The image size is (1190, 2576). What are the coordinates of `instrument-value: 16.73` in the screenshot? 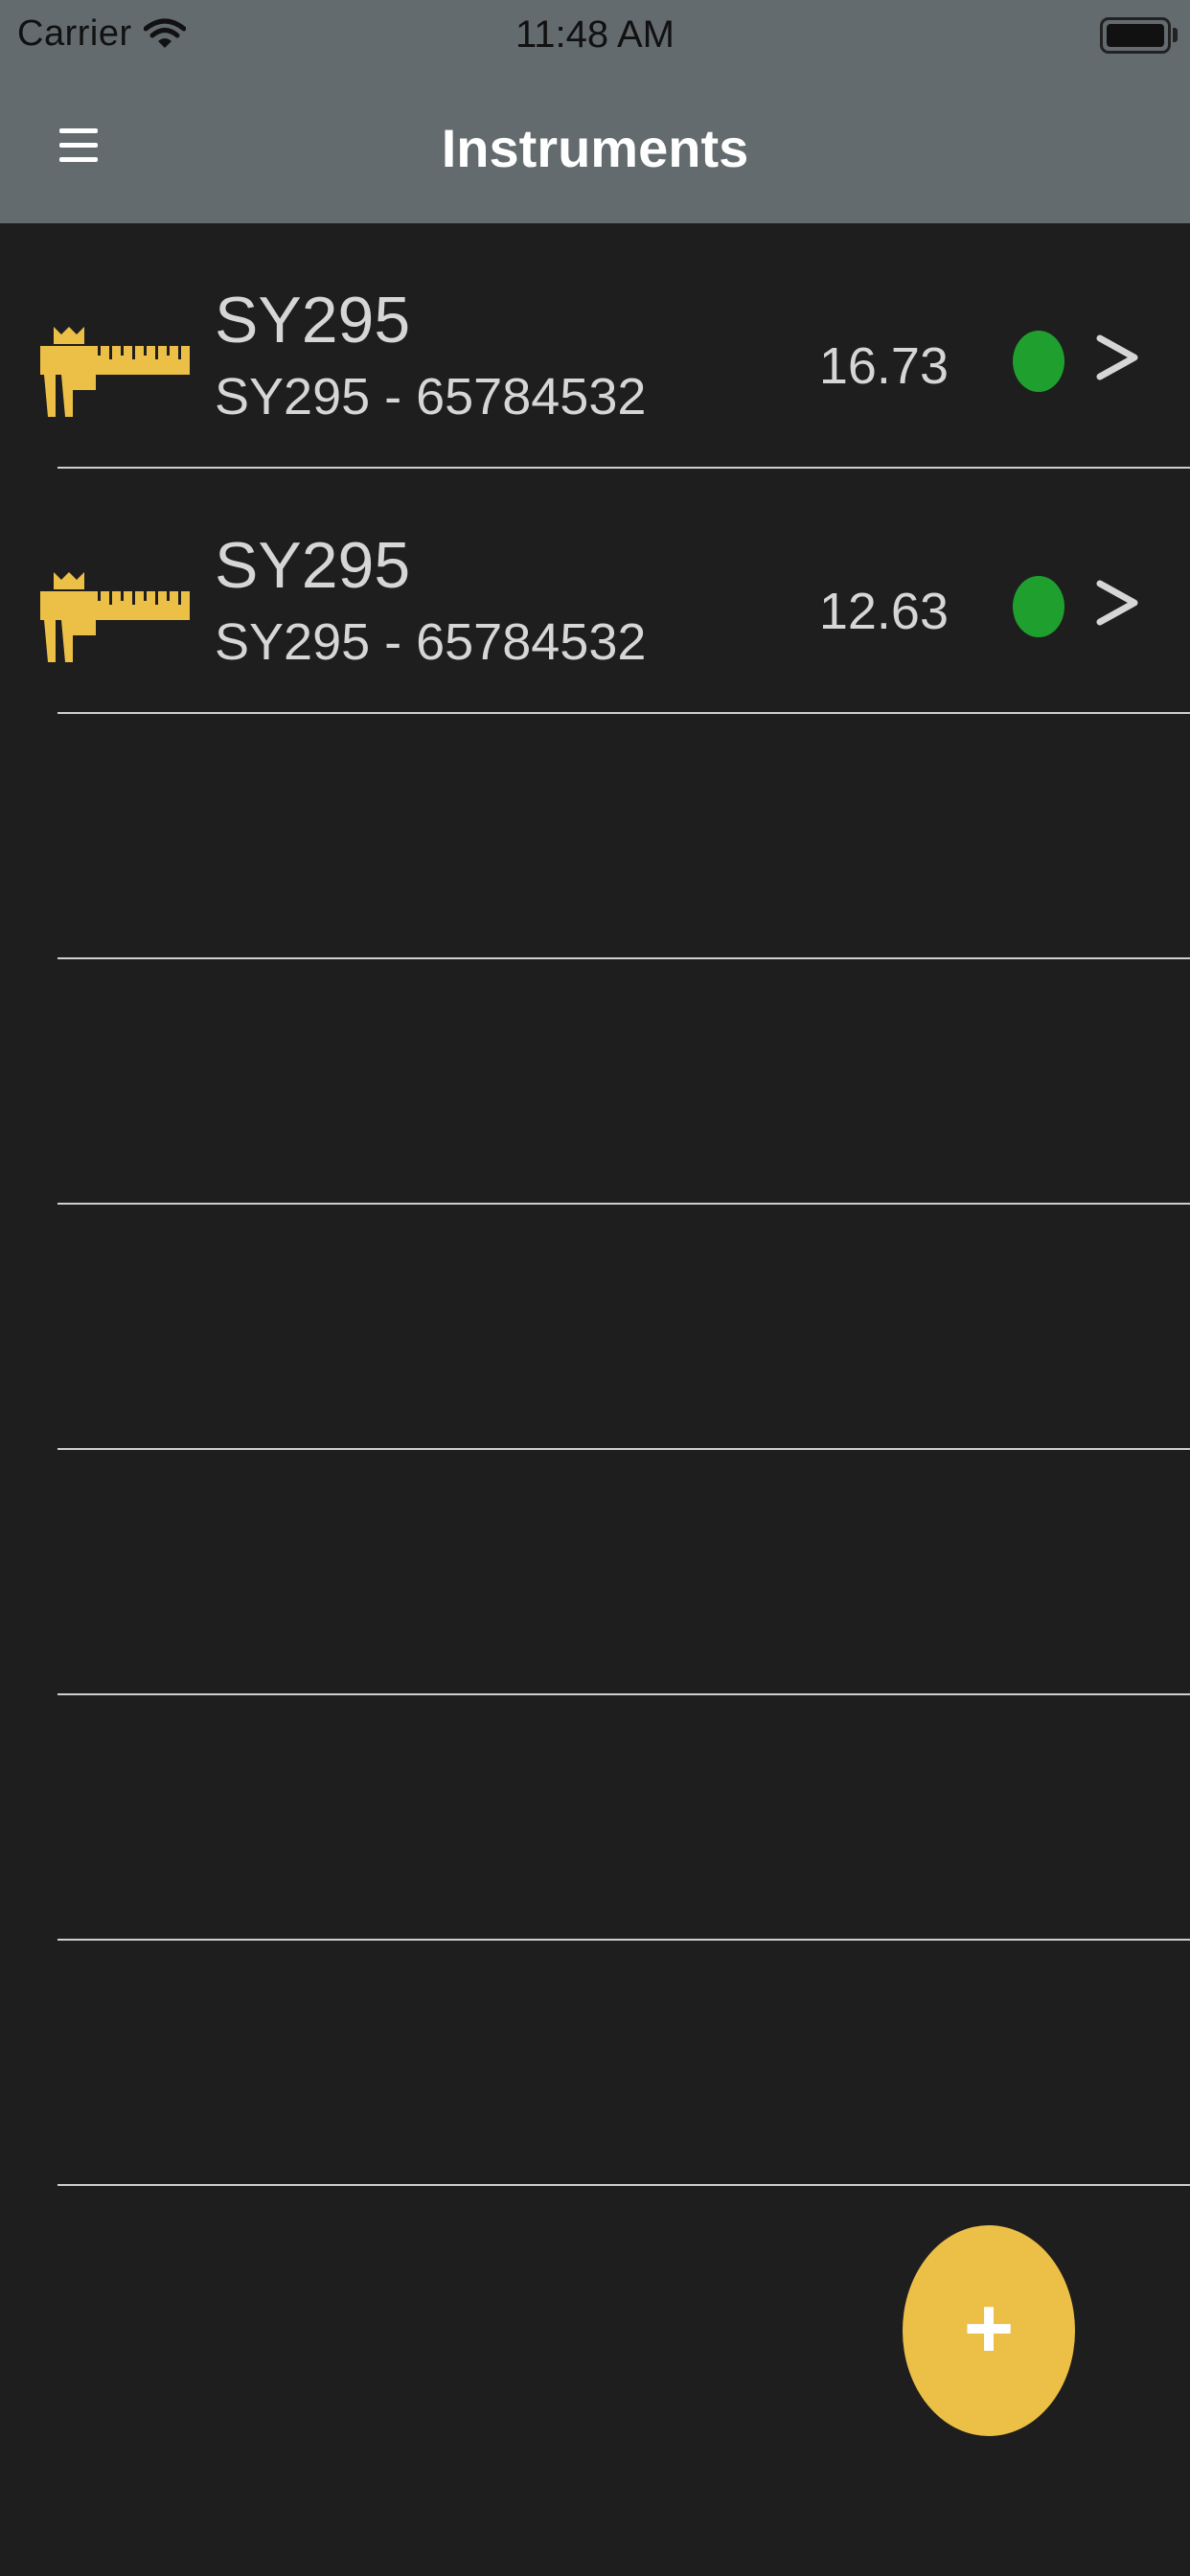 It's located at (884, 366).